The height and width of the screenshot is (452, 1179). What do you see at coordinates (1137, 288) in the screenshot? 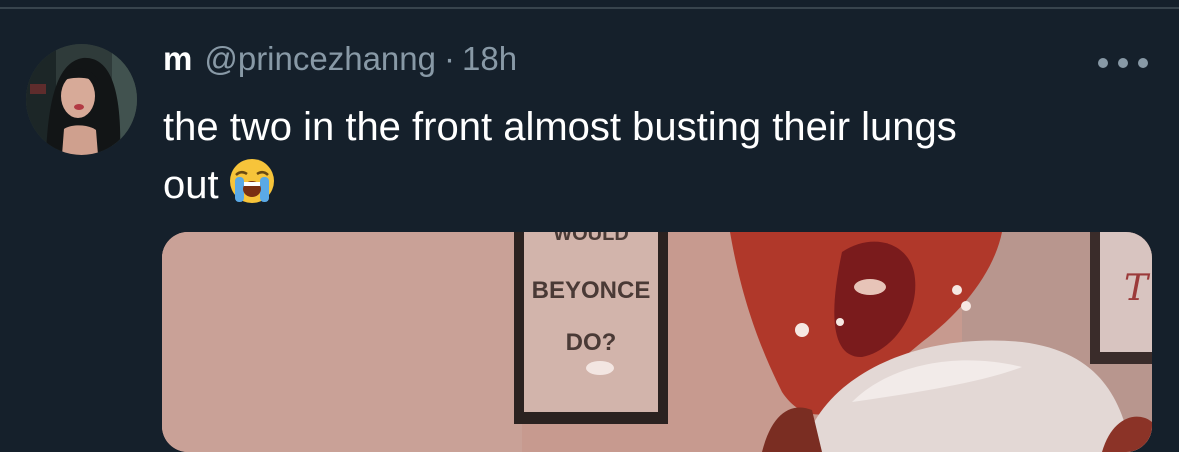
I see `poster-fragment: T` at bounding box center [1137, 288].